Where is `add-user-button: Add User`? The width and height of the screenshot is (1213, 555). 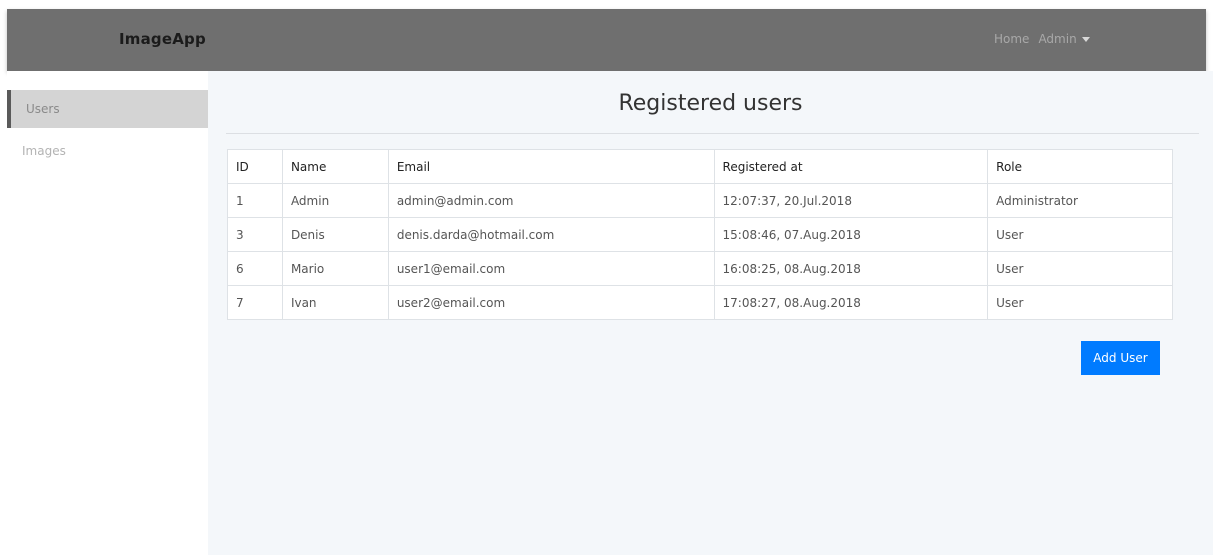 add-user-button: Add User is located at coordinates (1120, 358).